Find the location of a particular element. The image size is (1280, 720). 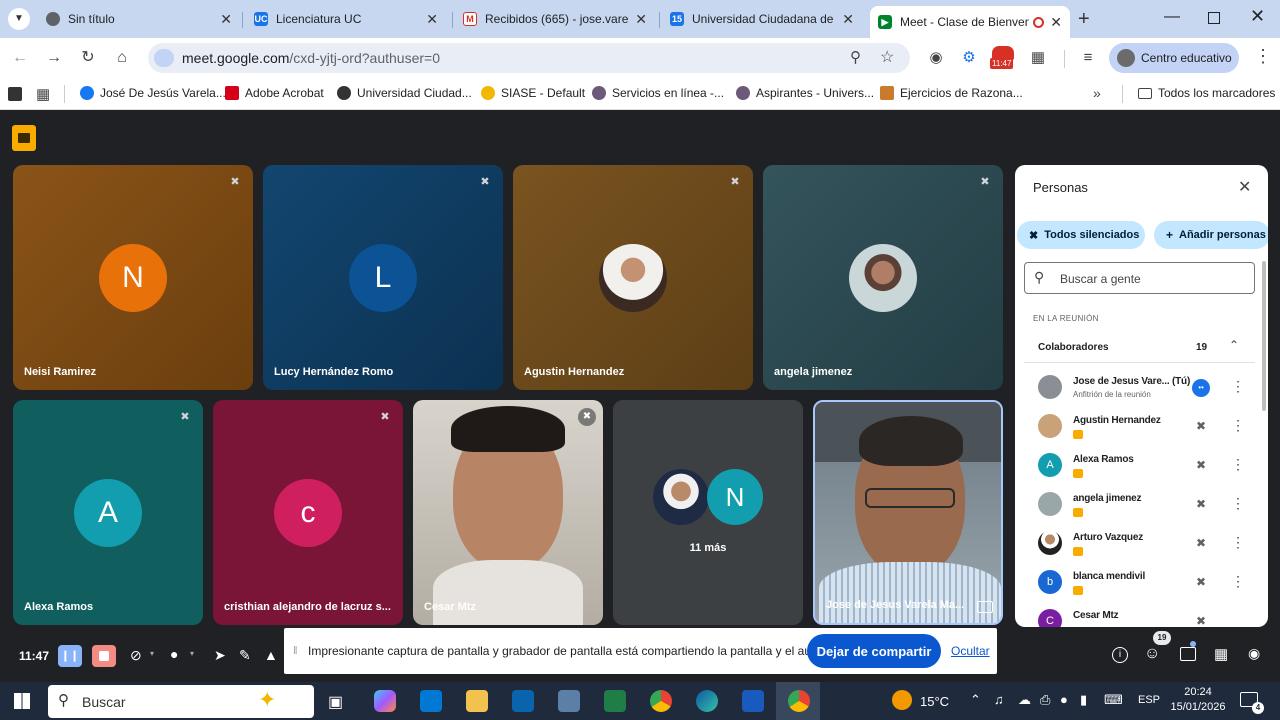

tab-universidad-ciudadana: 15 Universidad Ciudadana de N ✕ is located at coordinates (762, 19).